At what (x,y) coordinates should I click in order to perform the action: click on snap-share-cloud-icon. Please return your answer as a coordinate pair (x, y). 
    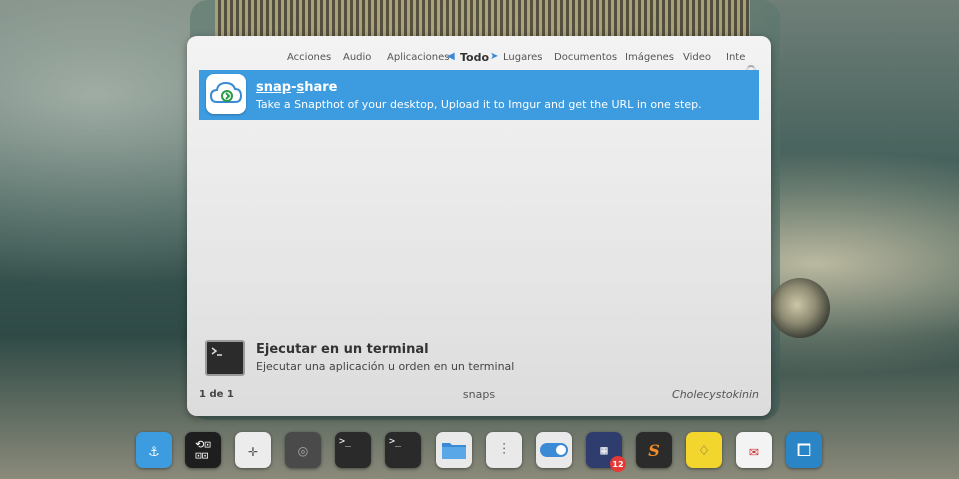
    Looking at the image, I should click on (226, 94).